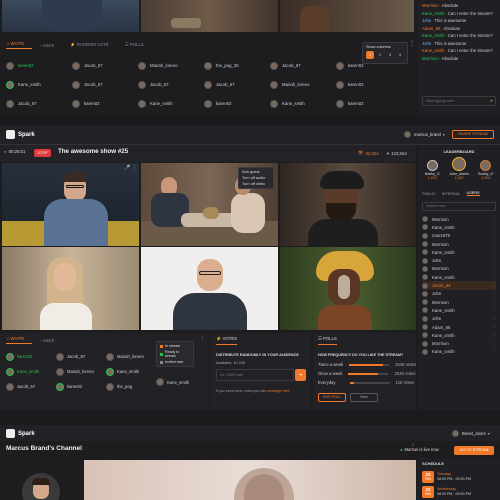 This screenshot has height=500, width=500. I want to click on submit-votes-button: ➜, so click(300, 375).